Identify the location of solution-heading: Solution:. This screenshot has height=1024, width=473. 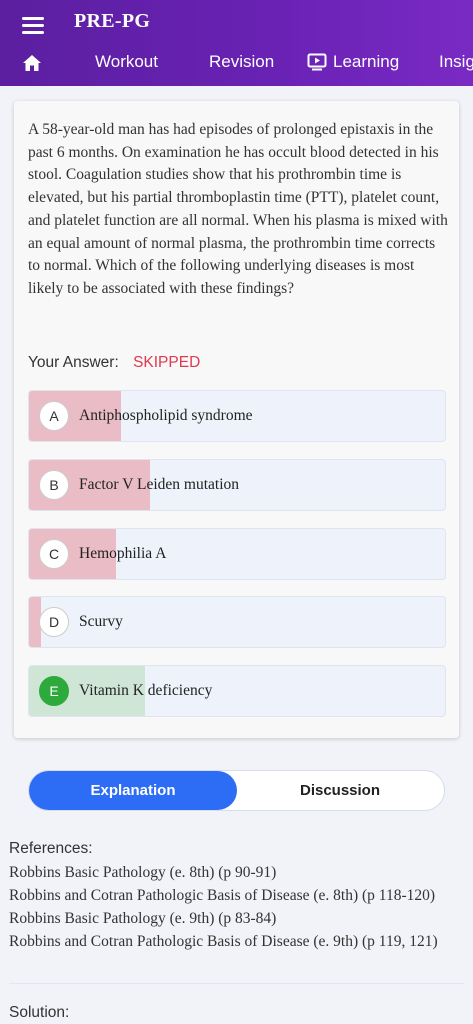
(39, 1012).